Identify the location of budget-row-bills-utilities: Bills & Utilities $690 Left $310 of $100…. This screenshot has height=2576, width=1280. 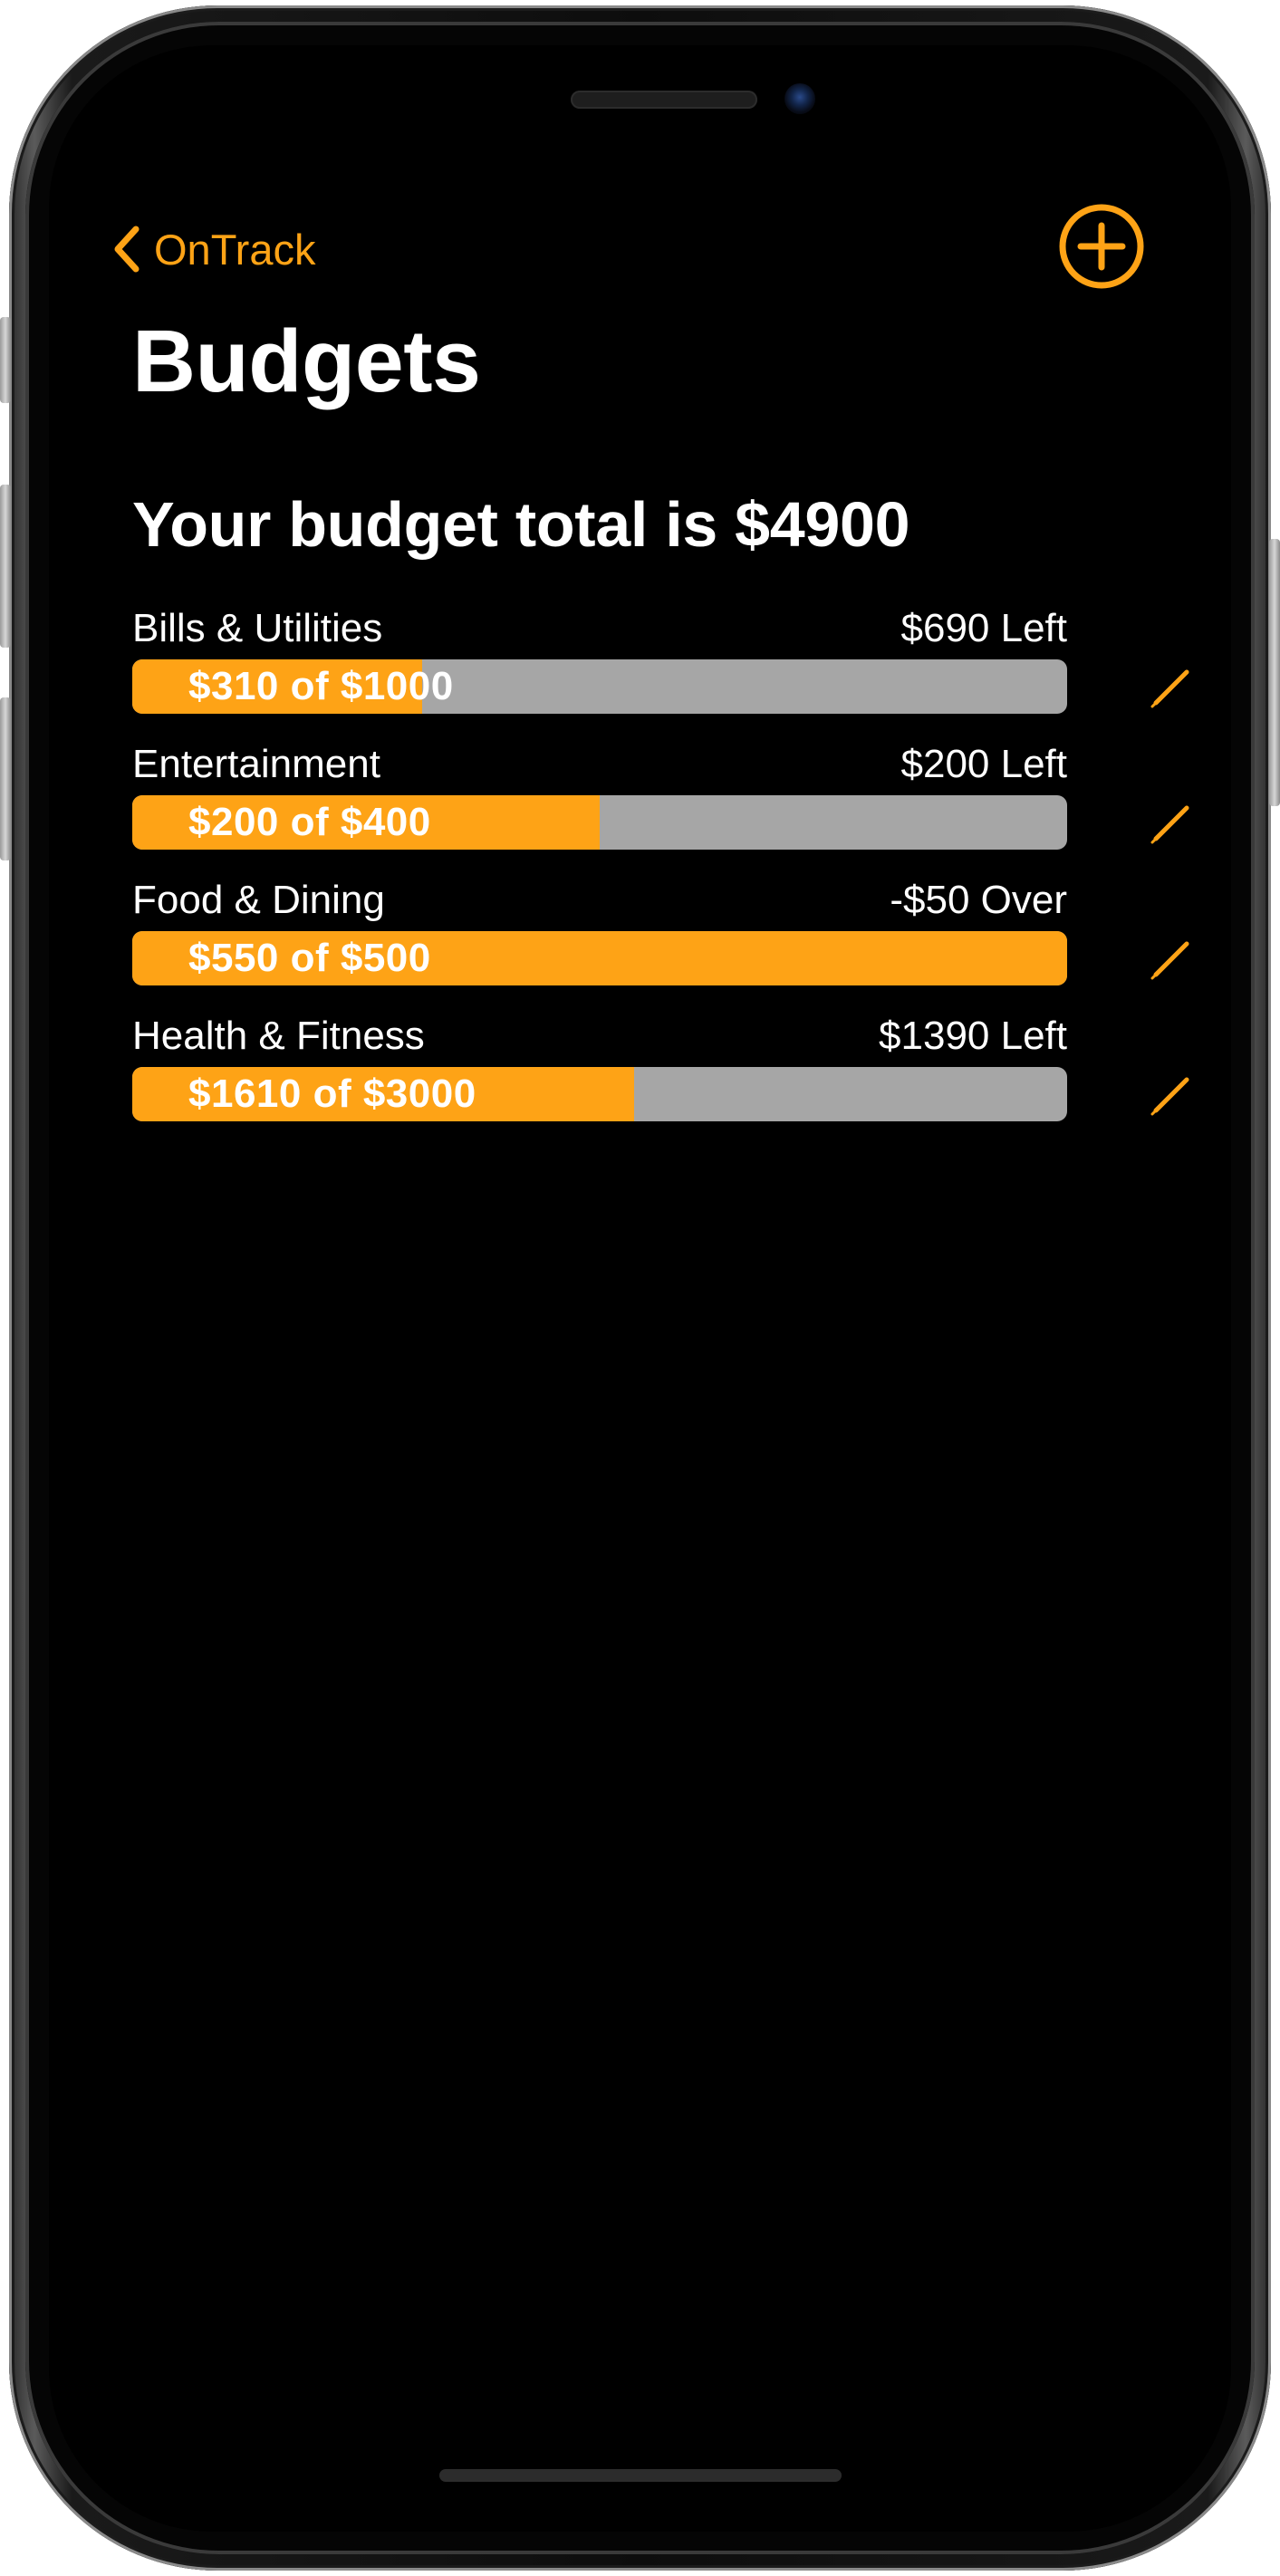
(662, 666).